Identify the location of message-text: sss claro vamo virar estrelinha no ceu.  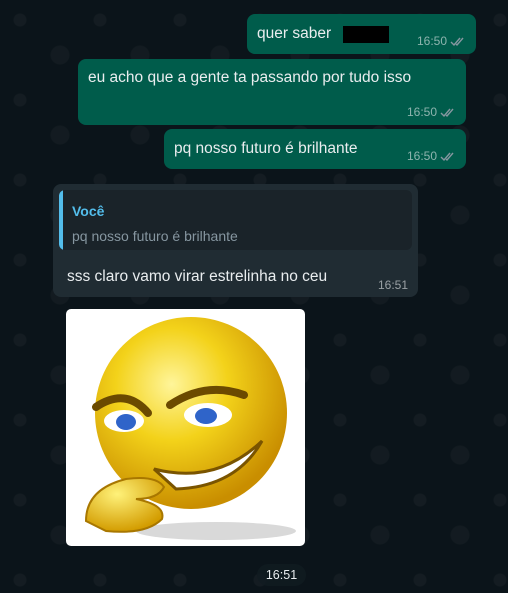
(197, 276).